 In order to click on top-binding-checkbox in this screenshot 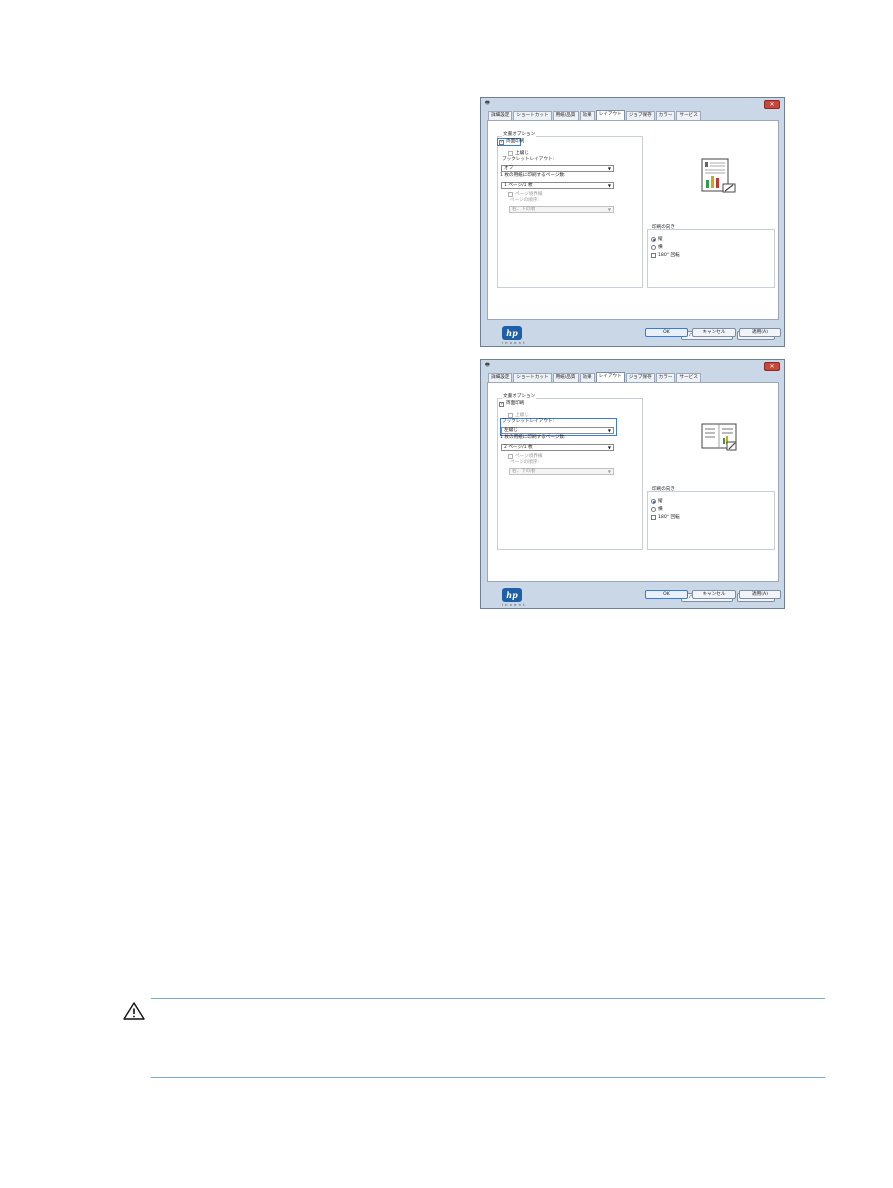, I will do `click(510, 153)`.